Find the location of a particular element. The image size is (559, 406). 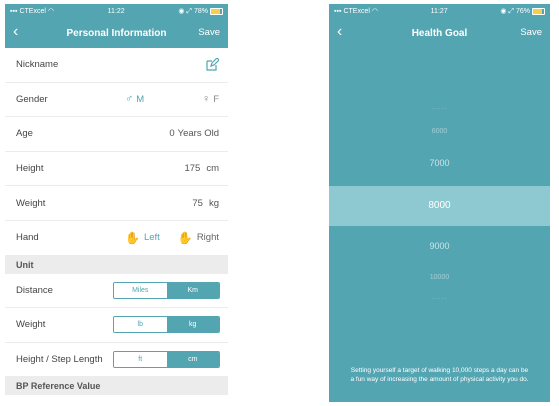

height-row: Height 175 cm is located at coordinates (116, 169).